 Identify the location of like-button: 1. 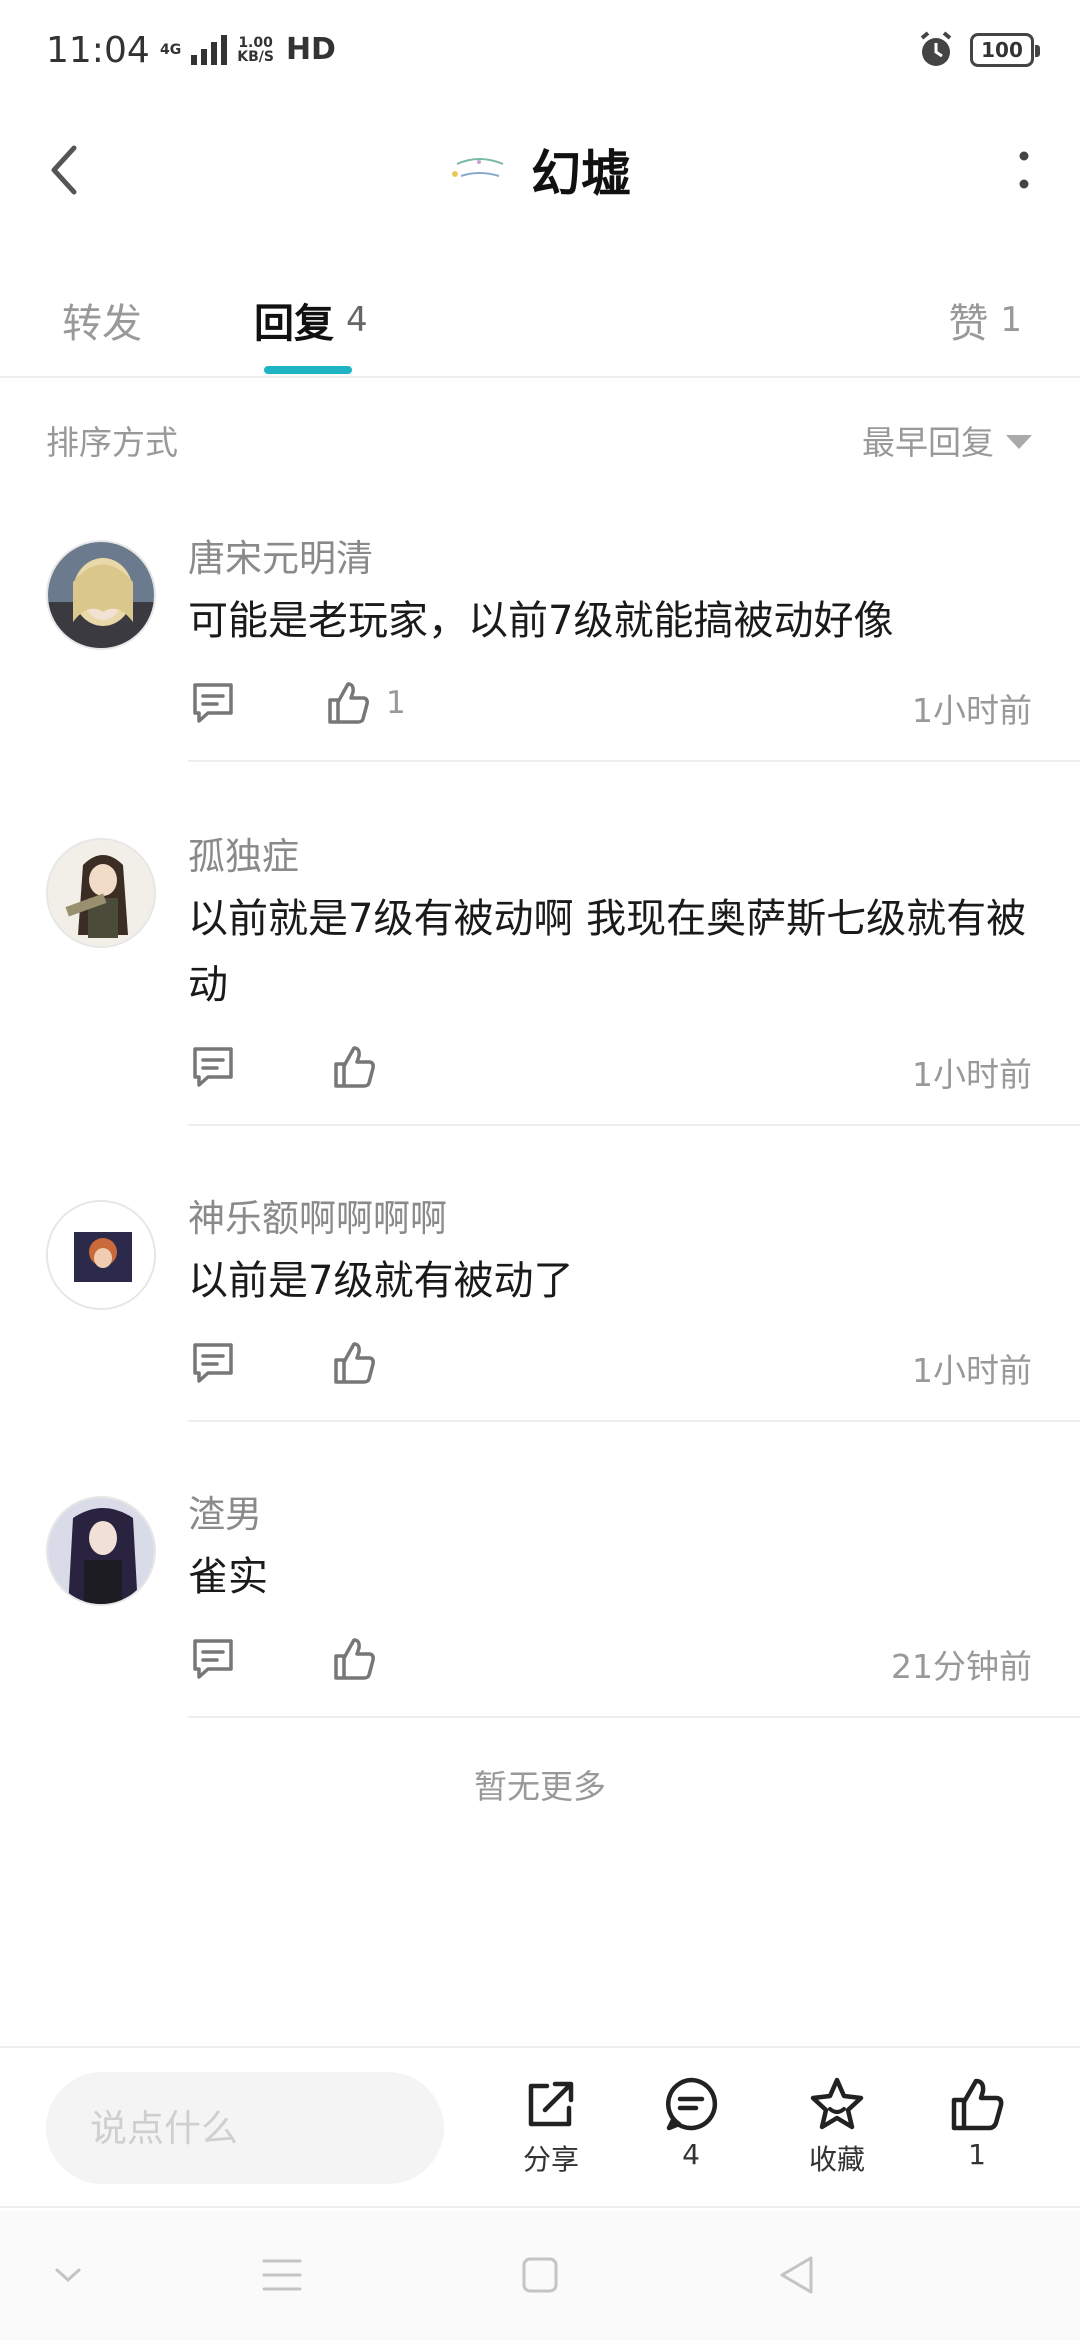
(366, 703).